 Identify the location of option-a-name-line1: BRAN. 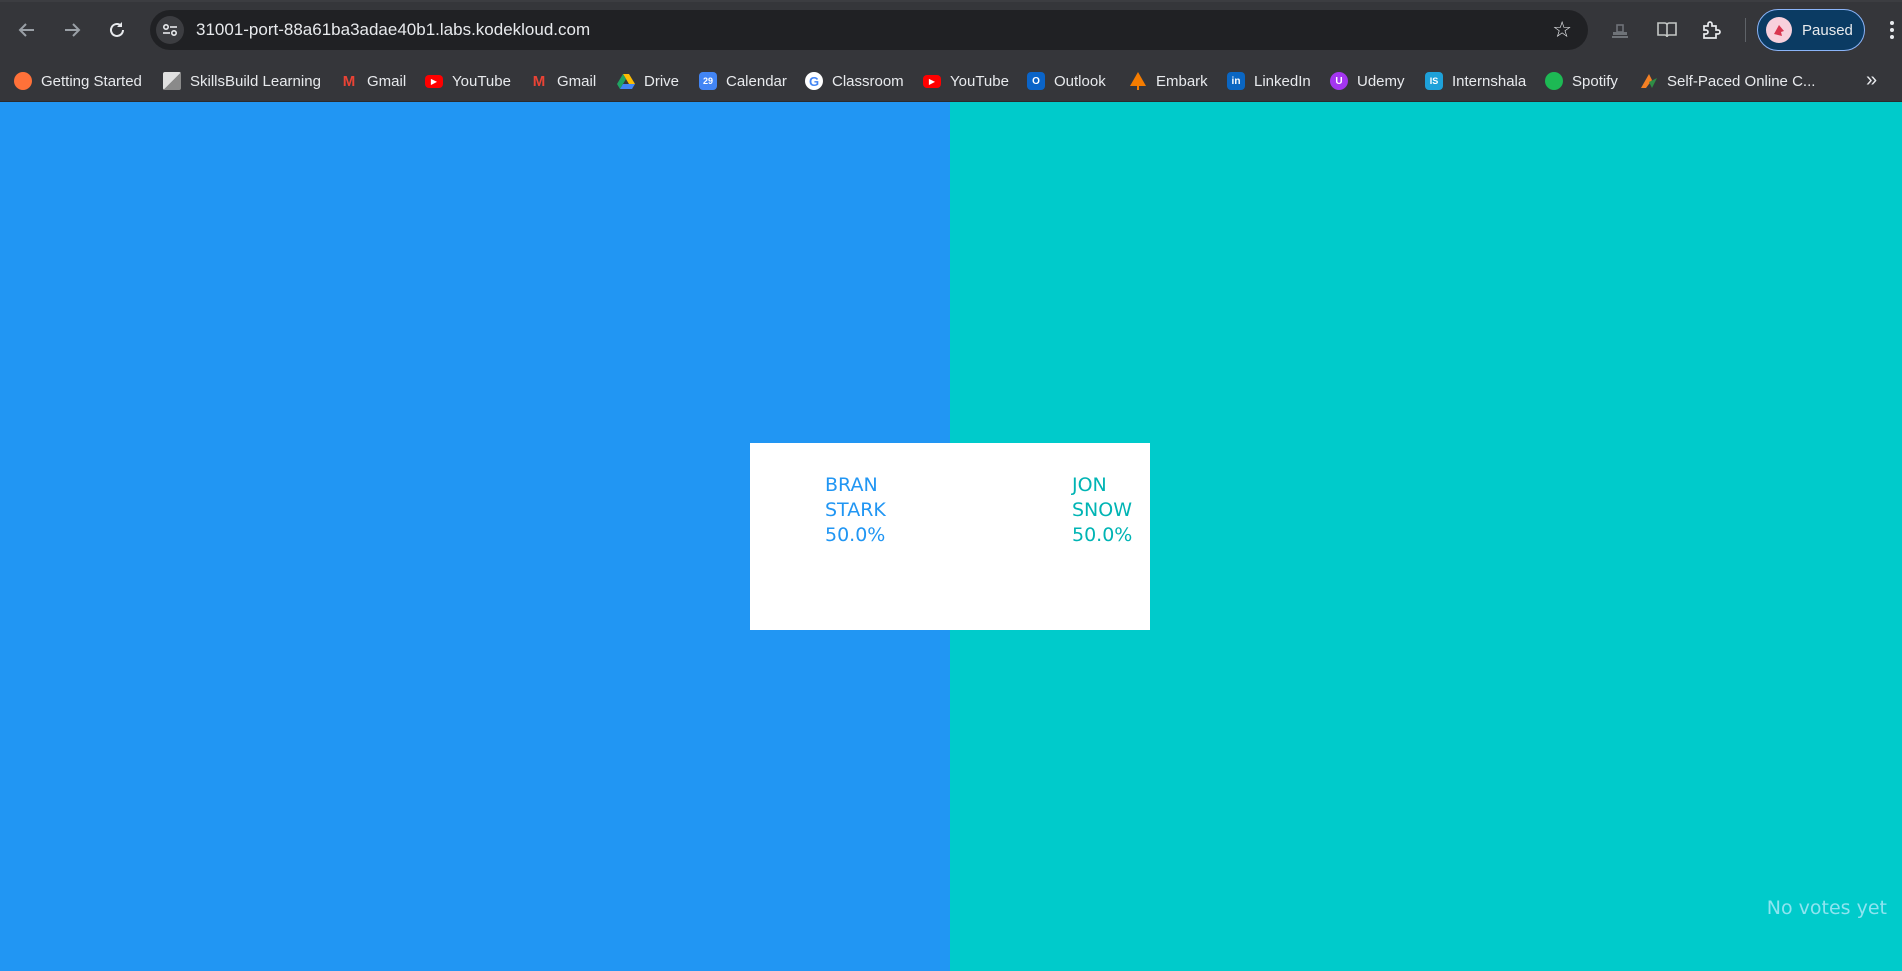
(851, 485).